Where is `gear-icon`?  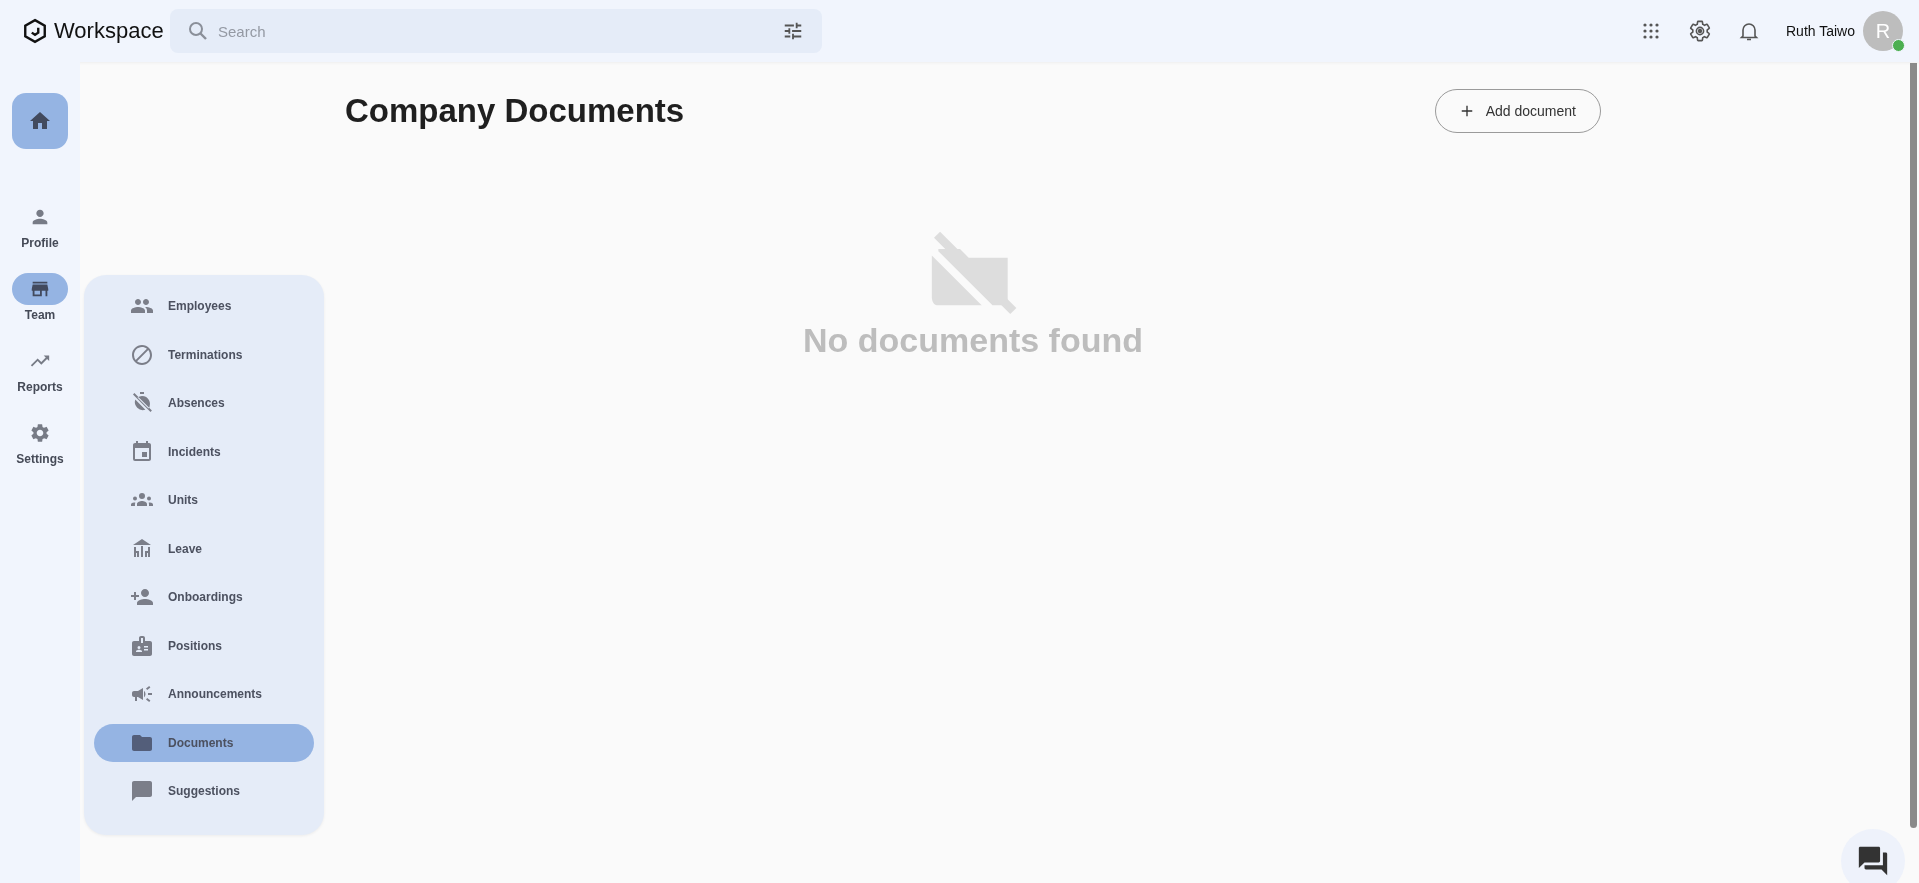 gear-icon is located at coordinates (40, 433).